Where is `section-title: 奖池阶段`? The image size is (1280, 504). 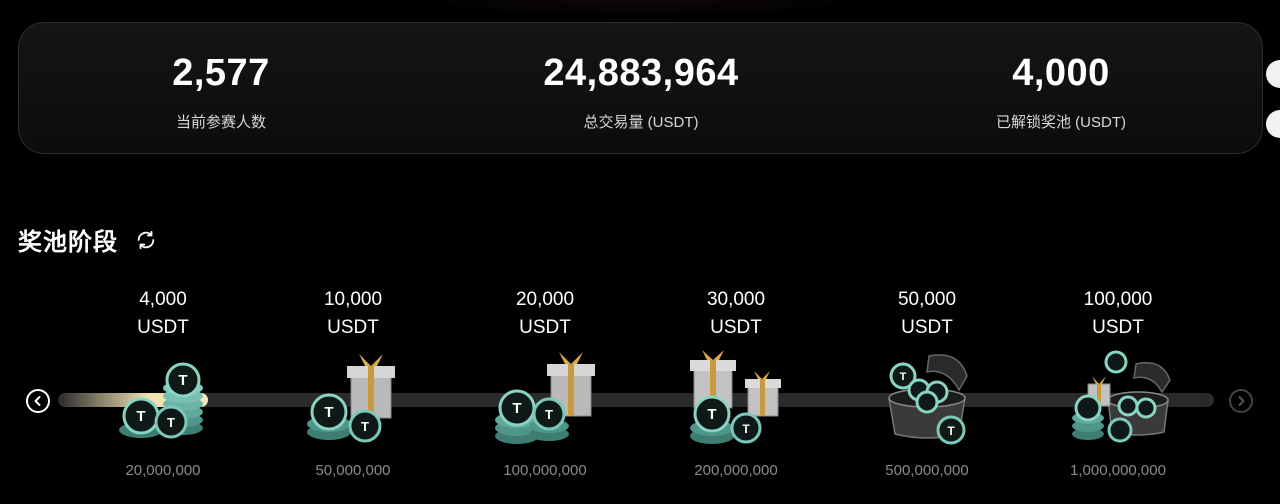 section-title: 奖池阶段 is located at coordinates (68, 242).